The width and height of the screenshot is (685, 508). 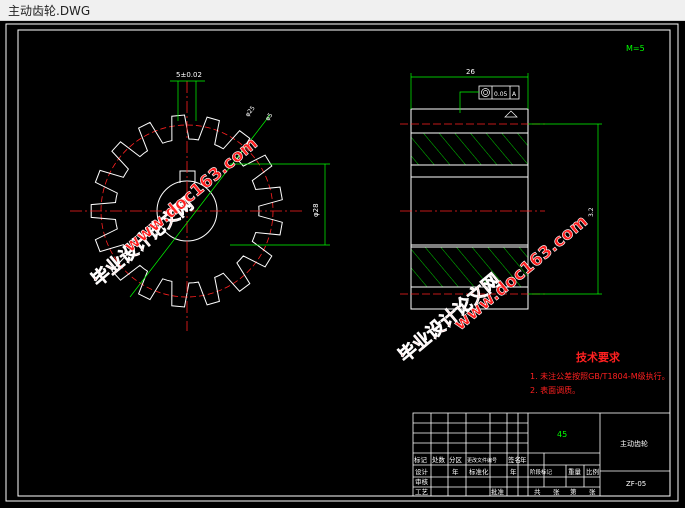 I want to click on label-sheet-1: 张, so click(x=556, y=491).